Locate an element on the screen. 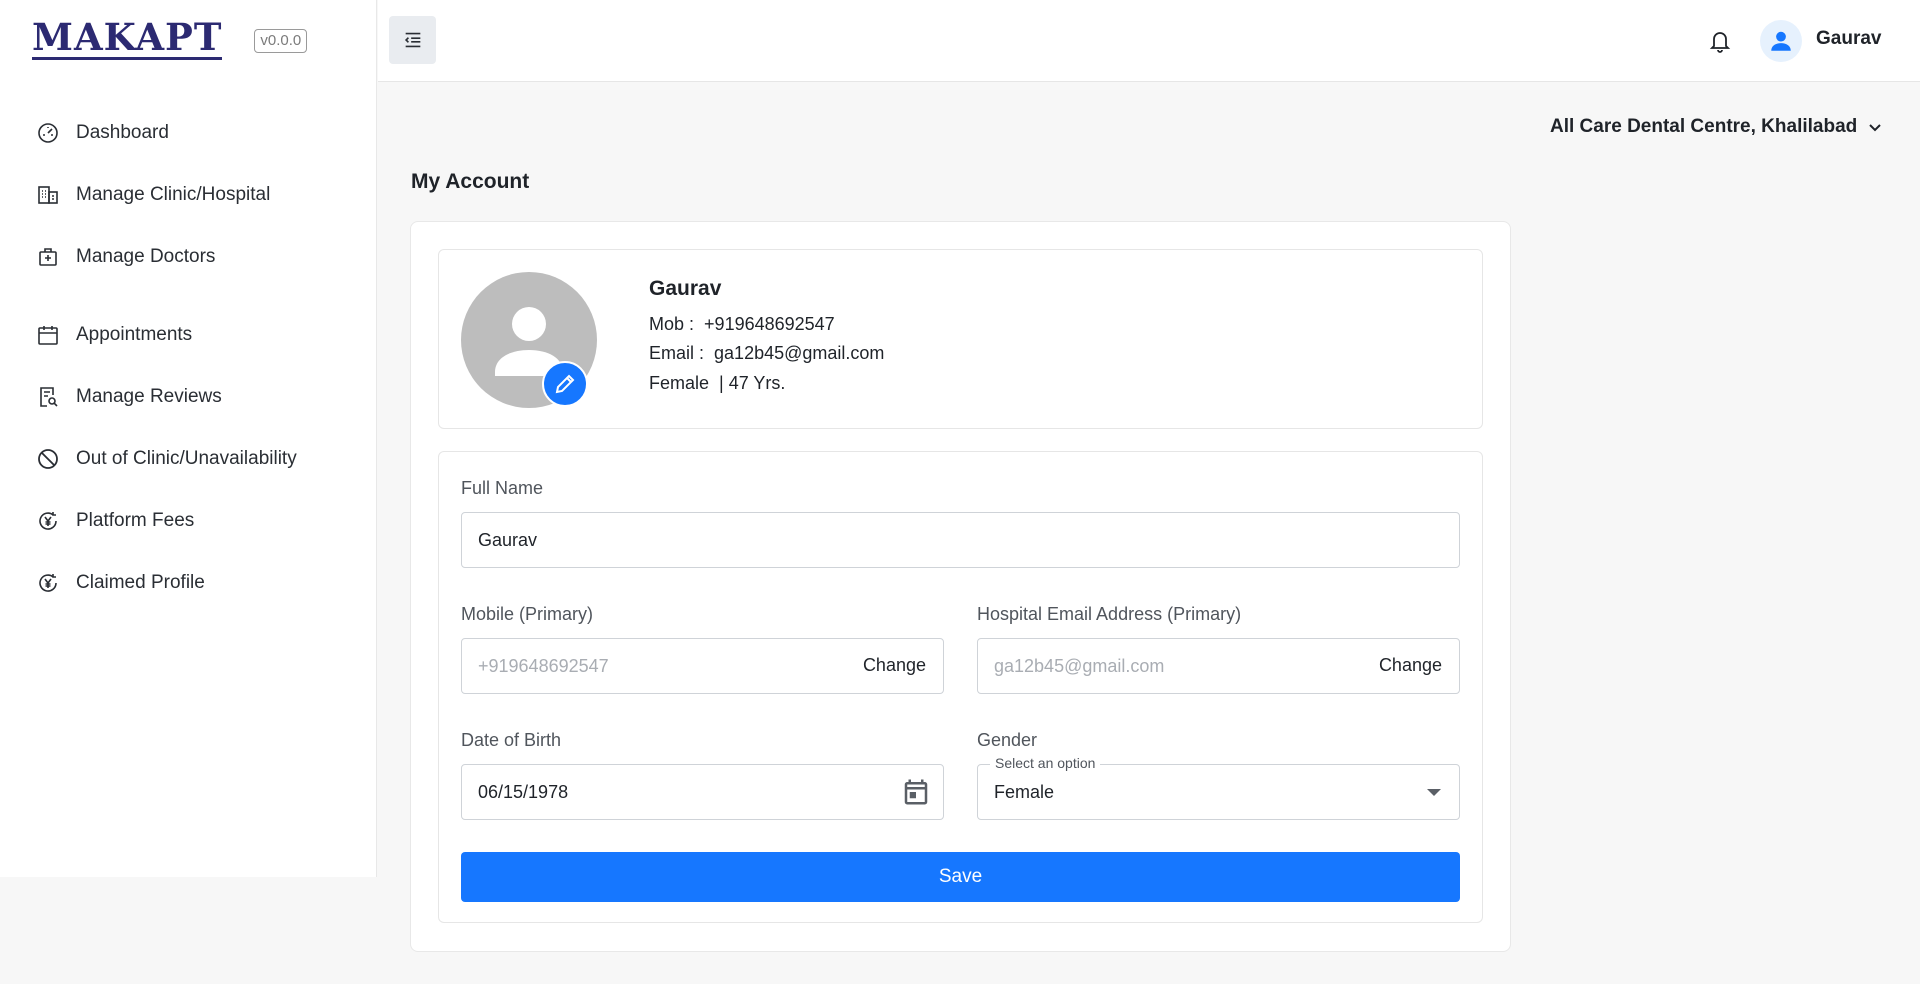  clinic-selector-value: All Care Dental Centre, Khalilabad is located at coordinates (1704, 126).